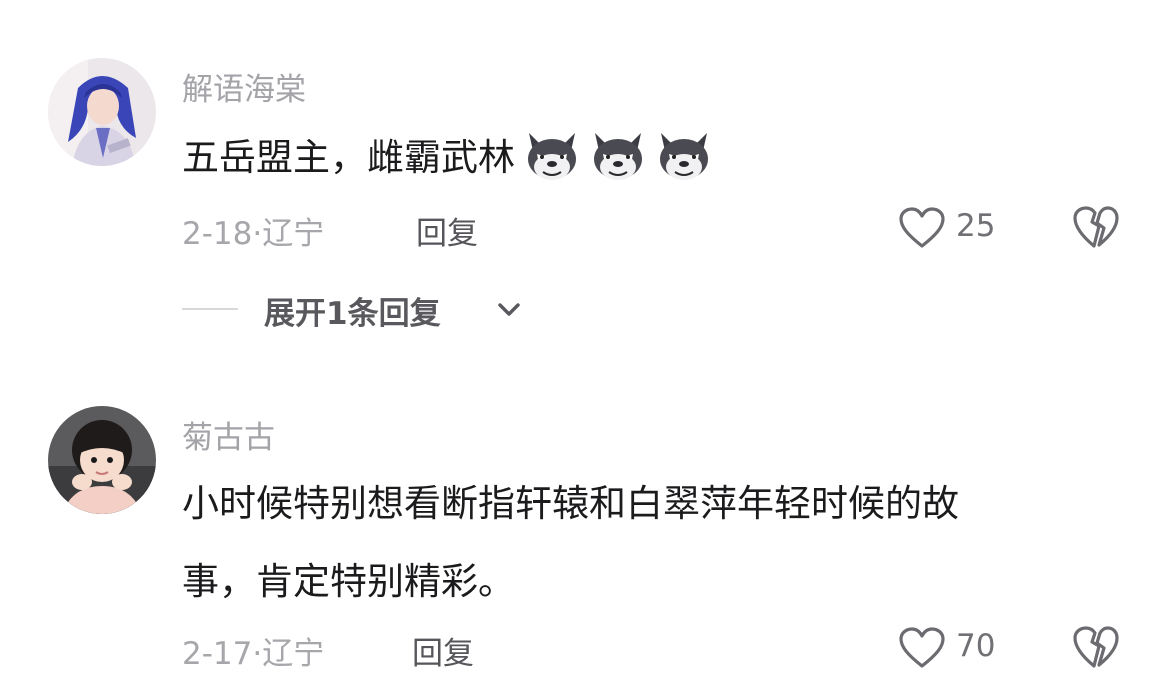  I want to click on like-count: 70, so click(976, 646).